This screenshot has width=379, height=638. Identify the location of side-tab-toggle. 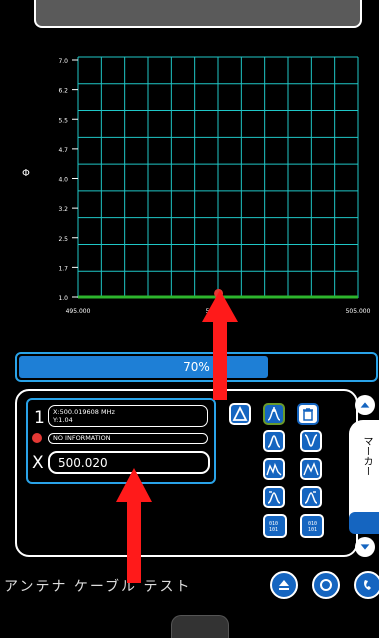
(364, 523).